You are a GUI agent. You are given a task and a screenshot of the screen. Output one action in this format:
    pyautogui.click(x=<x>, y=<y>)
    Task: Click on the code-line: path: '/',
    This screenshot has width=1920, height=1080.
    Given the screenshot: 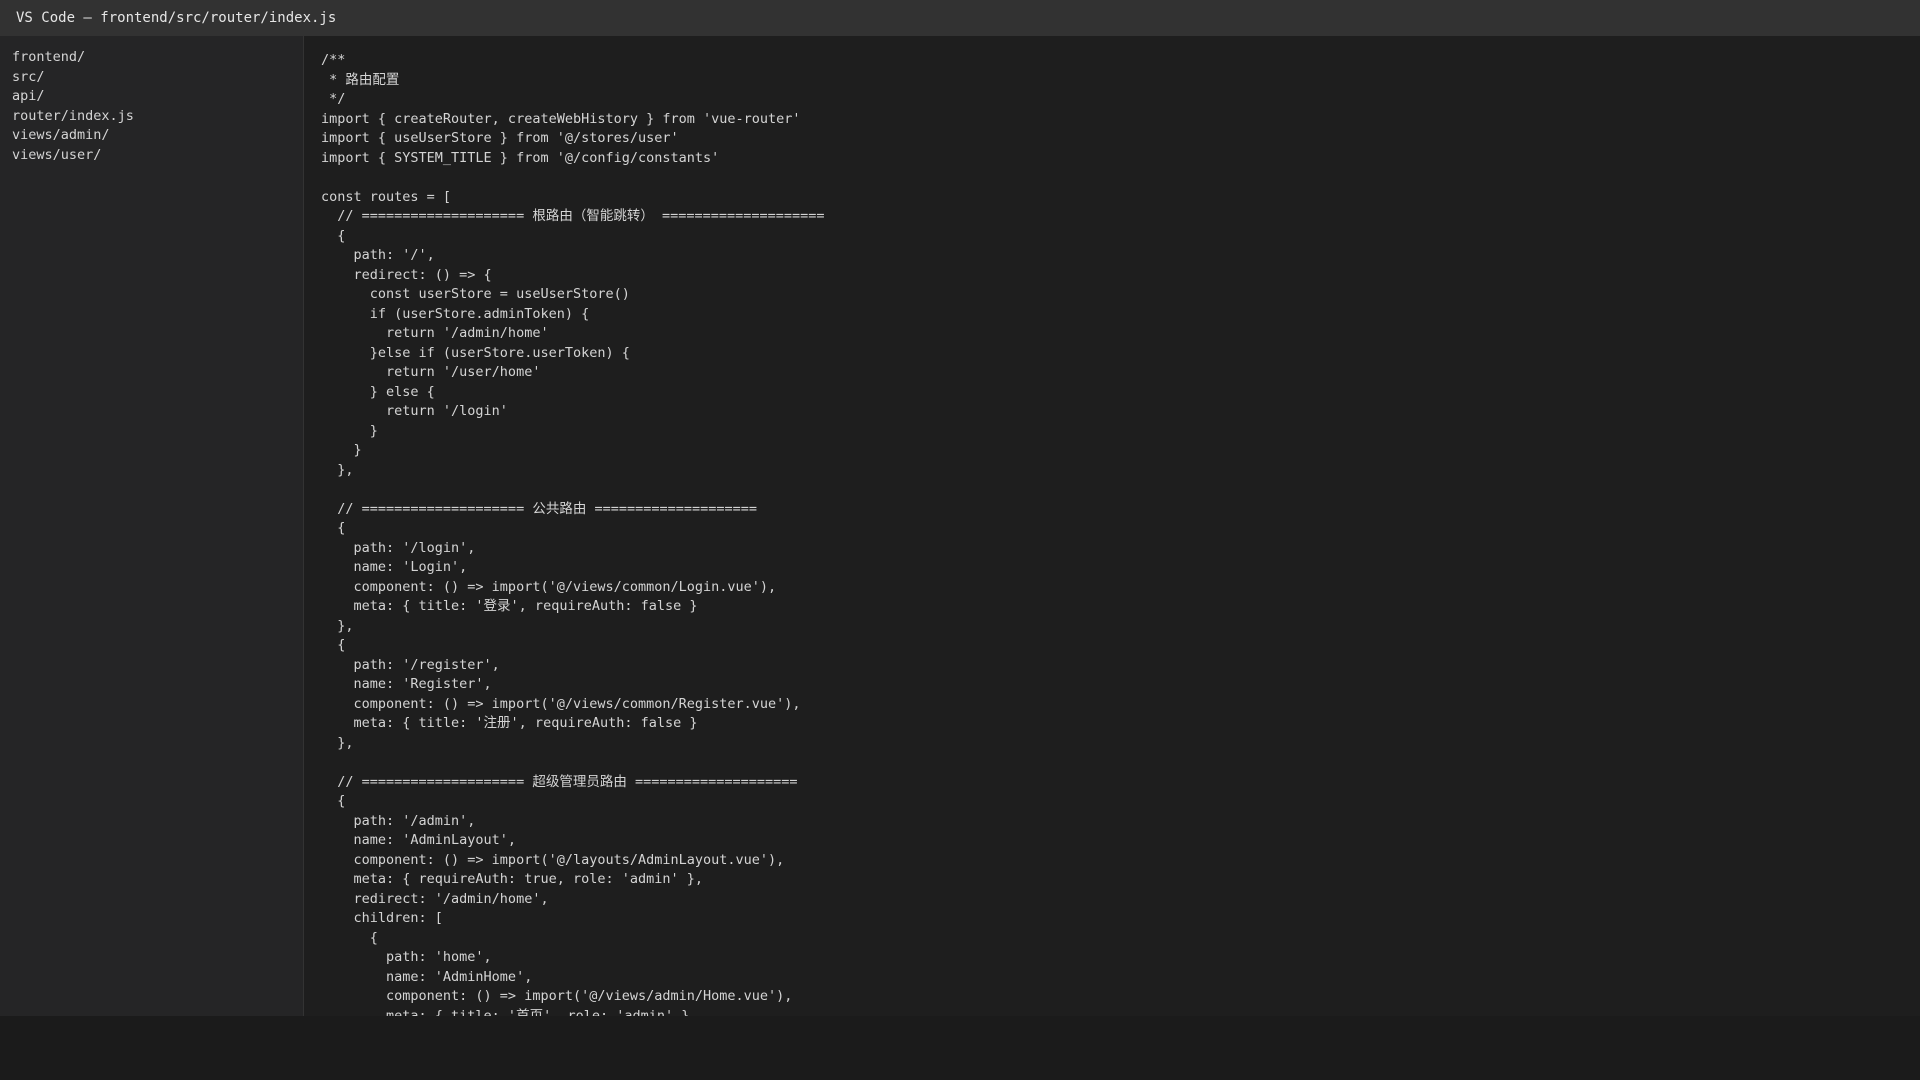 What is the action you would take?
    pyautogui.click(x=378, y=255)
    